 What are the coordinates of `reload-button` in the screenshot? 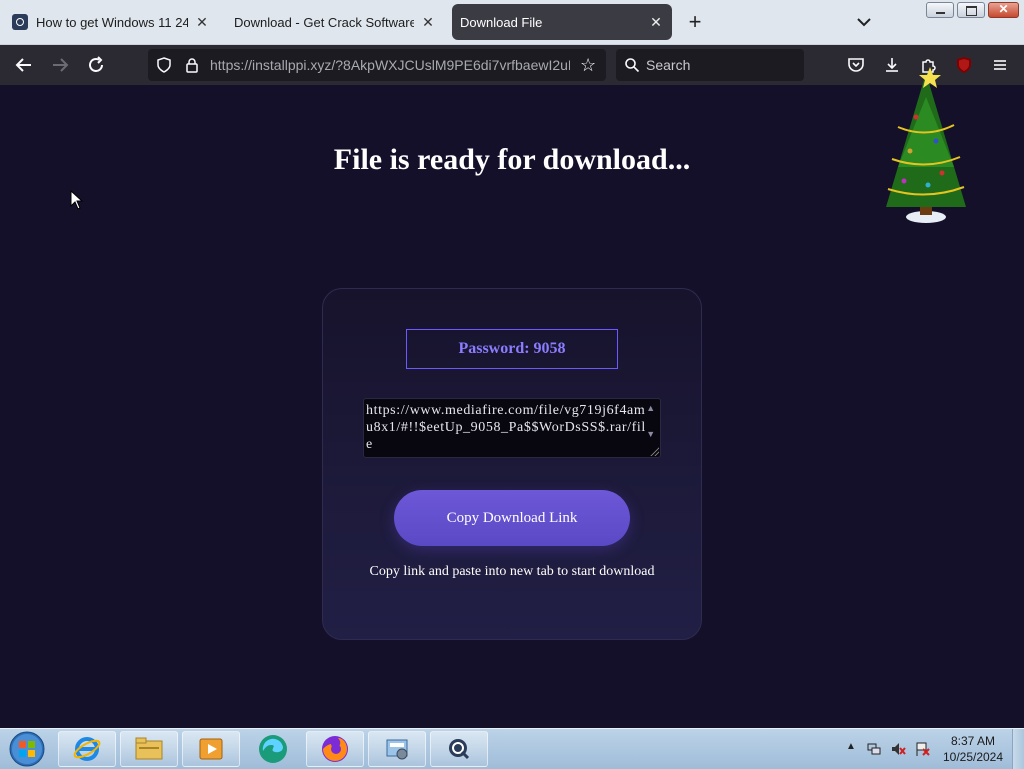 It's located at (96, 65).